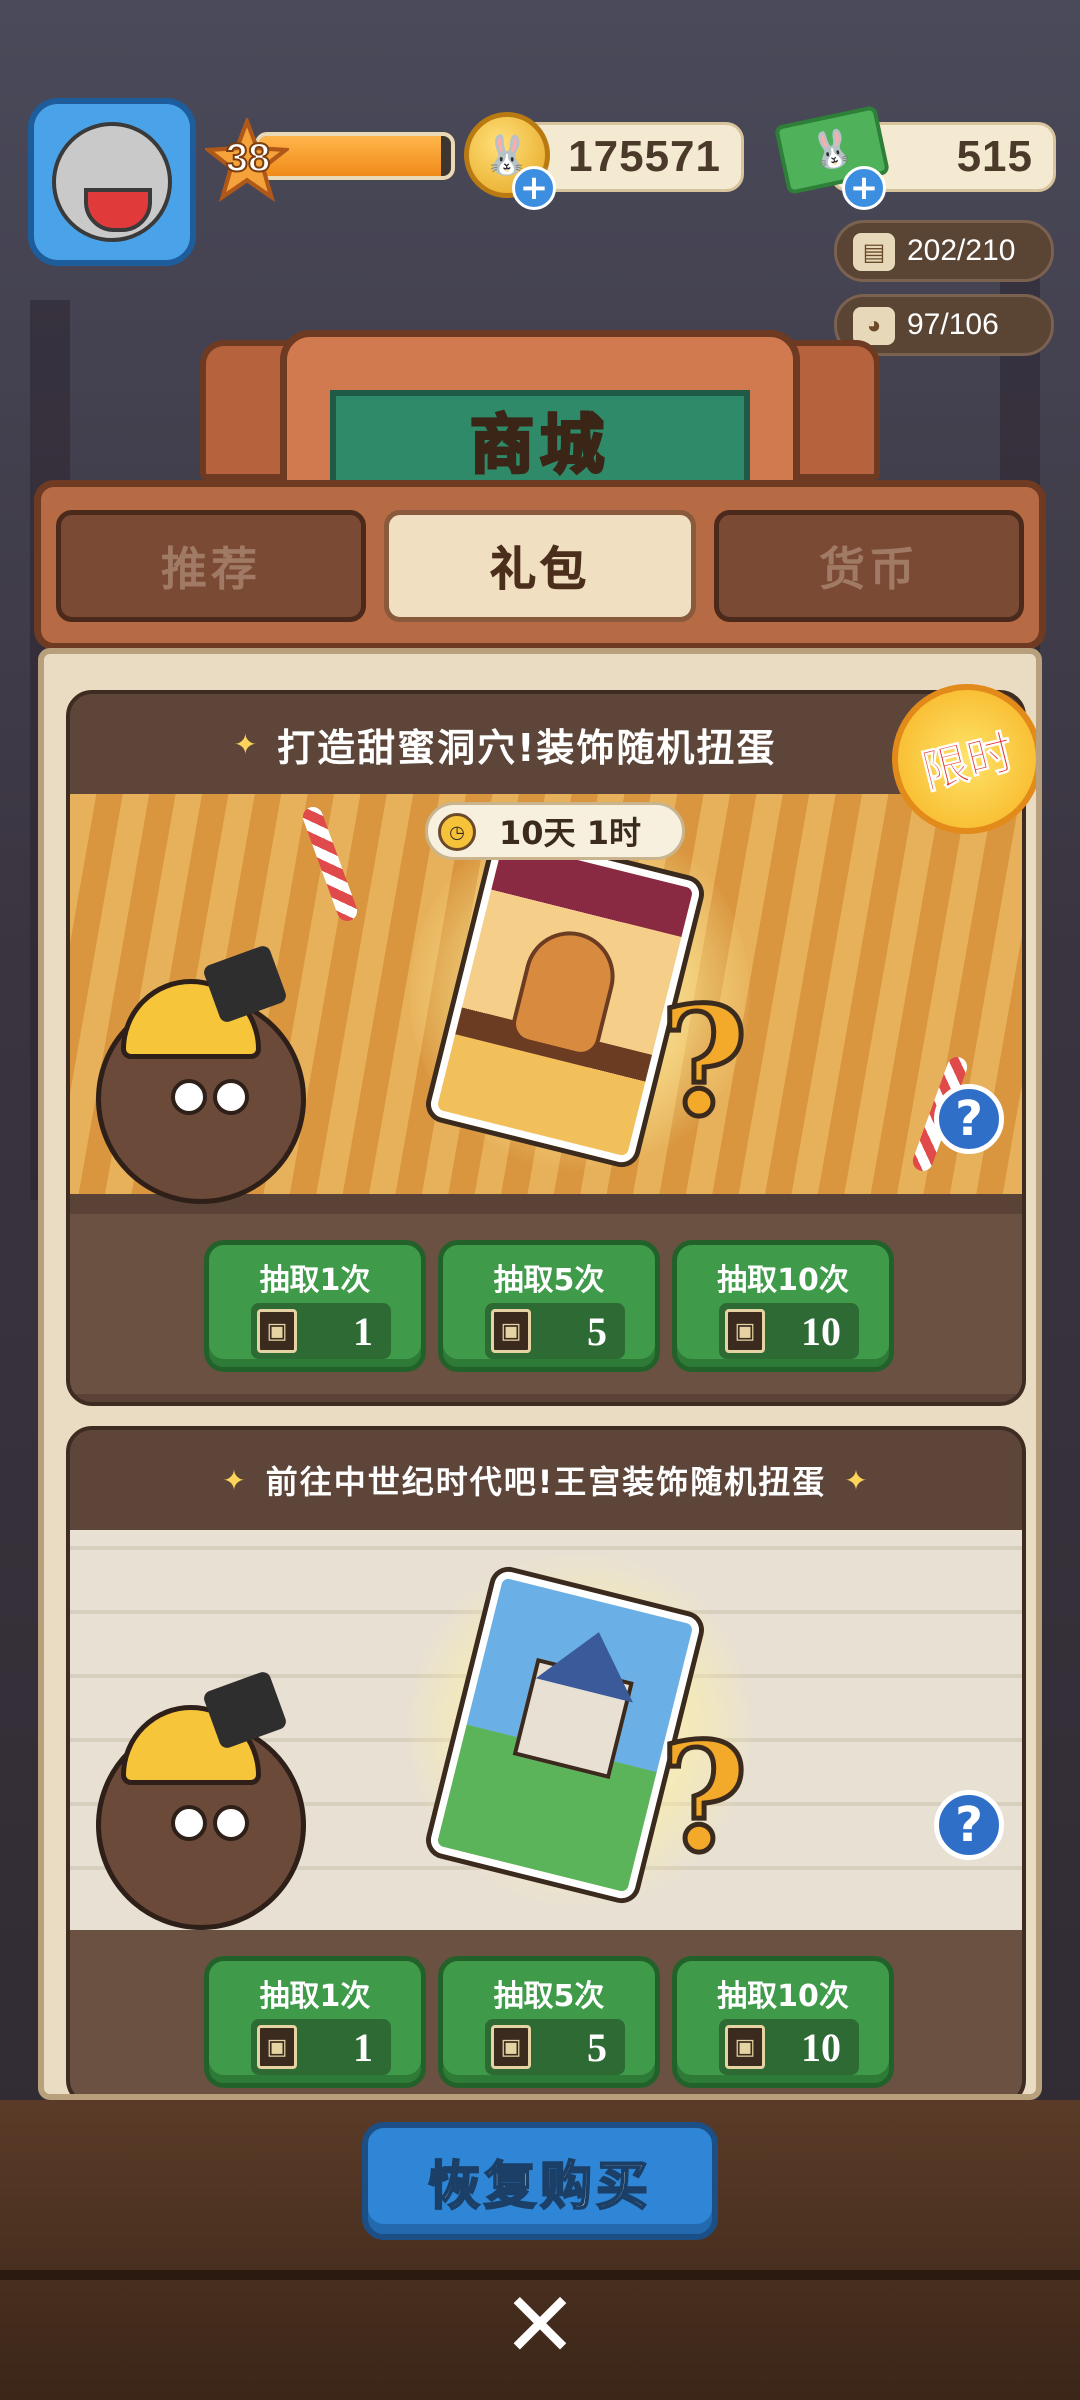 This screenshot has width=1080, height=2400. Describe the element at coordinates (539, 446) in the screenshot. I see `shop-title: 商城` at that location.